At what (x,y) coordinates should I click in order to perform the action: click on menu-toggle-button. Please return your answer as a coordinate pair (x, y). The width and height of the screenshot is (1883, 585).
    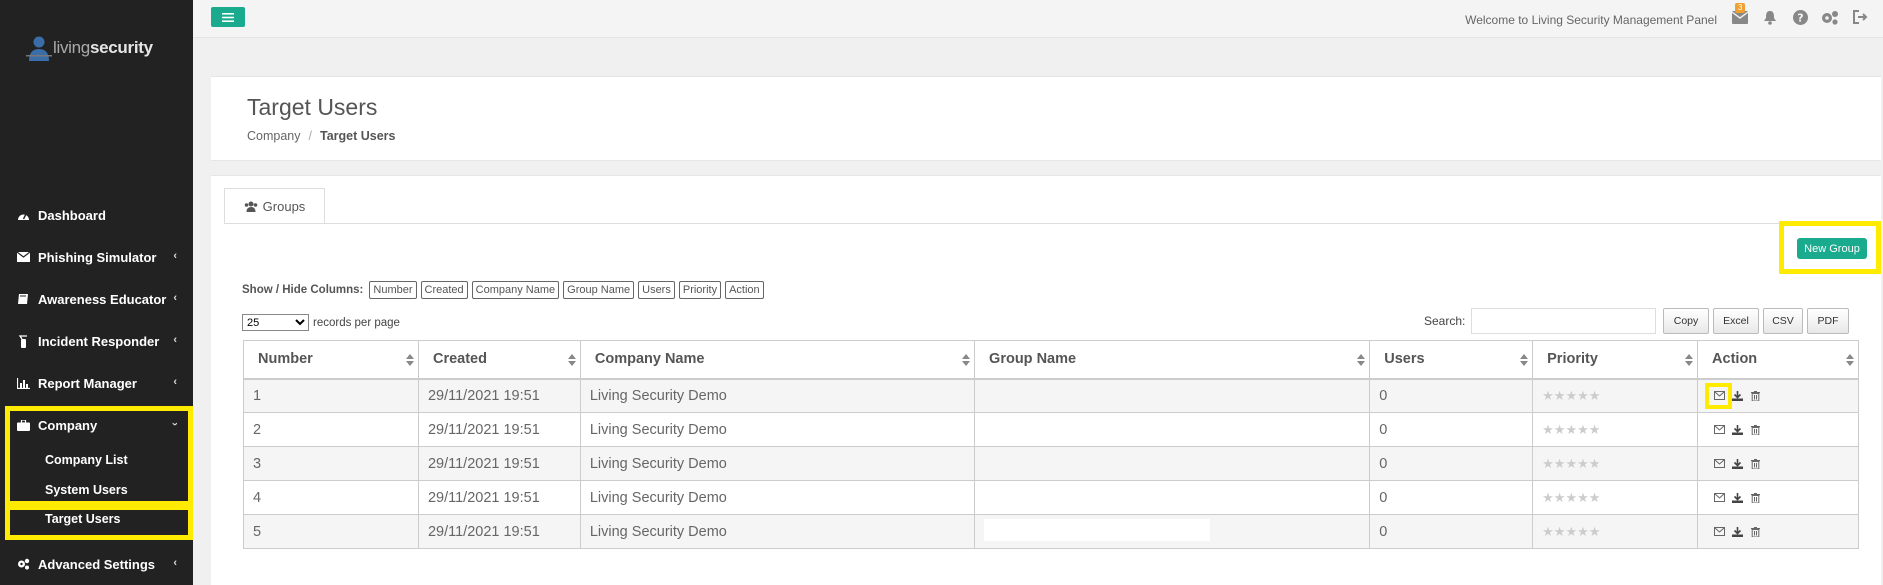
    Looking at the image, I should click on (228, 17).